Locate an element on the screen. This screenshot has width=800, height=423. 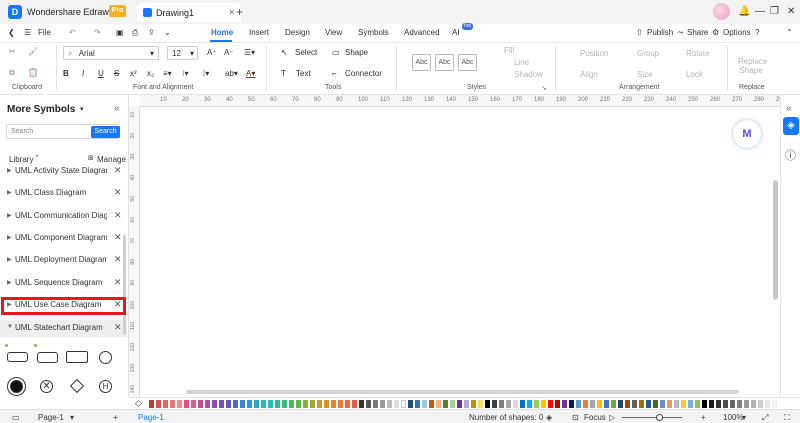
fill-button: Fill is located at coordinates (509, 50).